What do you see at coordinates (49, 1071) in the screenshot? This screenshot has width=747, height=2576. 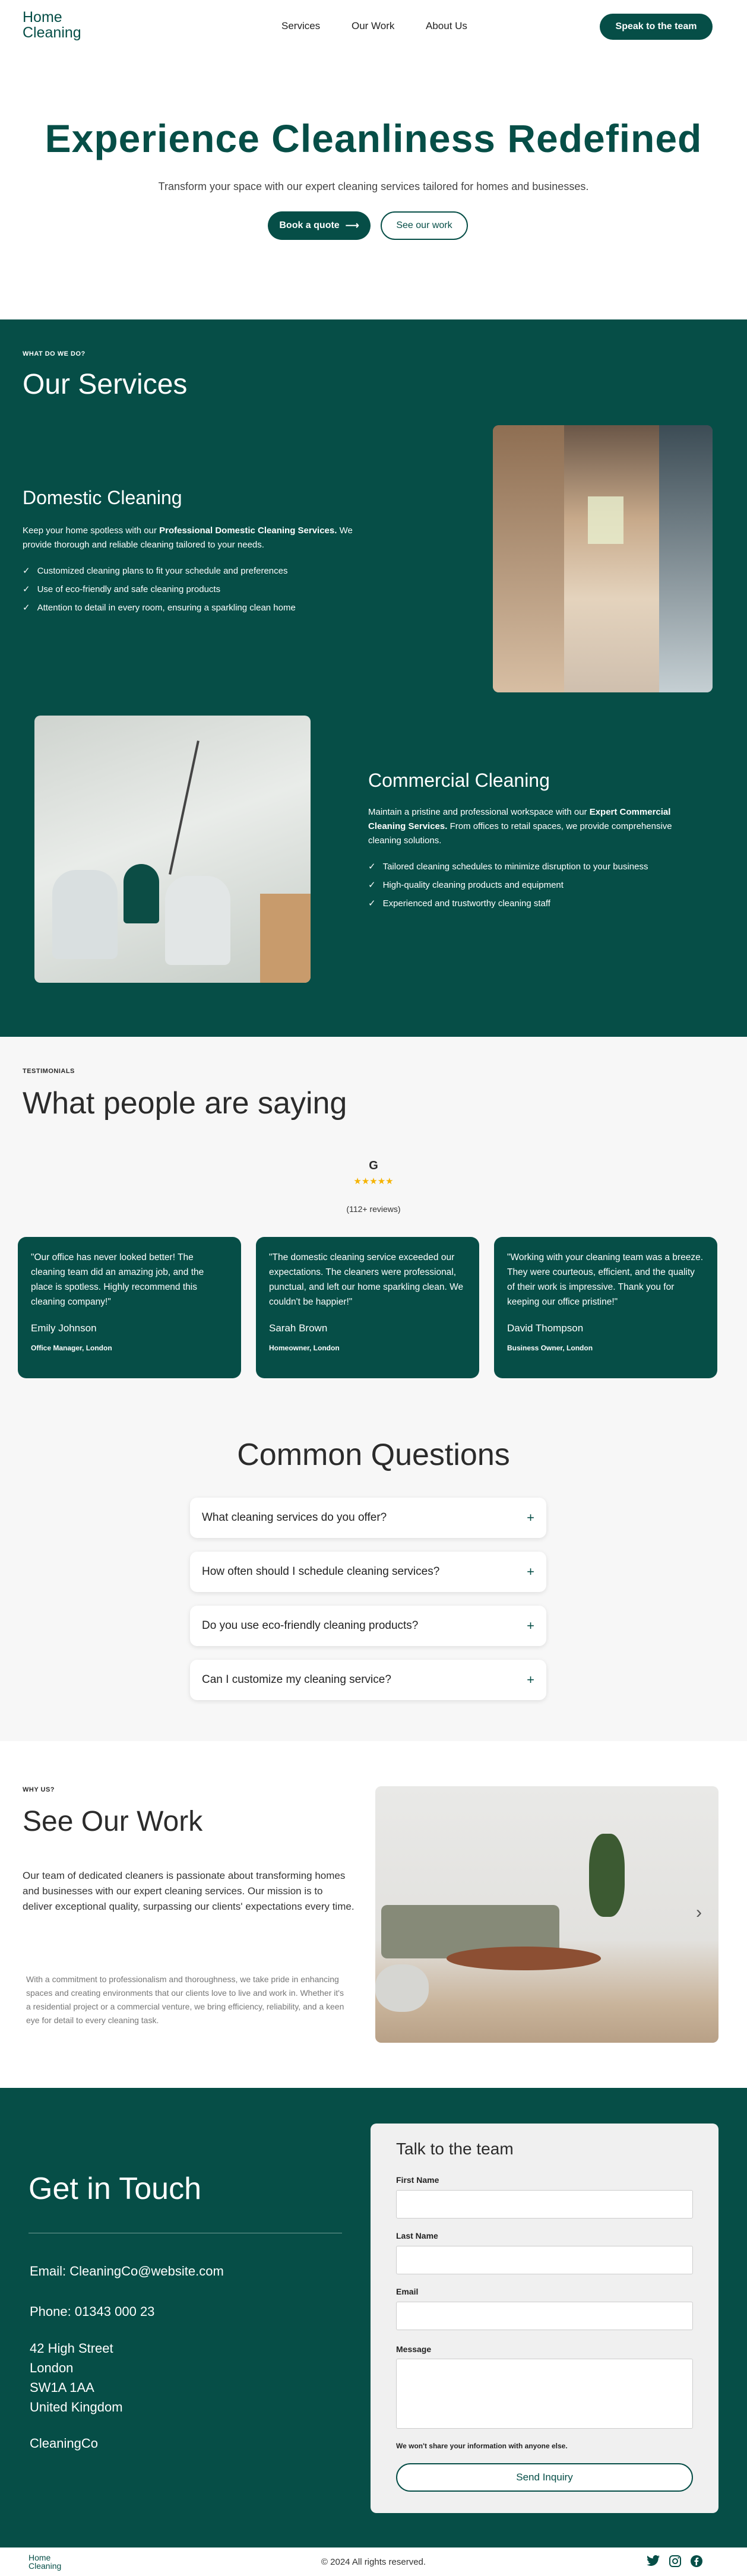 I see `testimonials-eyebrow: TESTIMONIALS` at bounding box center [49, 1071].